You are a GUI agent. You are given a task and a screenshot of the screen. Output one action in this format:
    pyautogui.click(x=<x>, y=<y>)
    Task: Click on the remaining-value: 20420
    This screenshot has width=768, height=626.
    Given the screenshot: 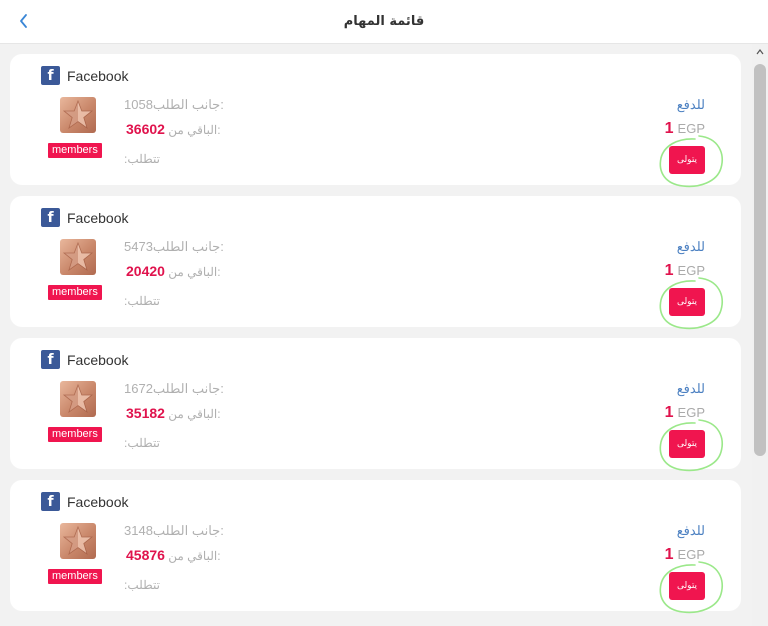 What is the action you would take?
    pyautogui.click(x=145, y=271)
    